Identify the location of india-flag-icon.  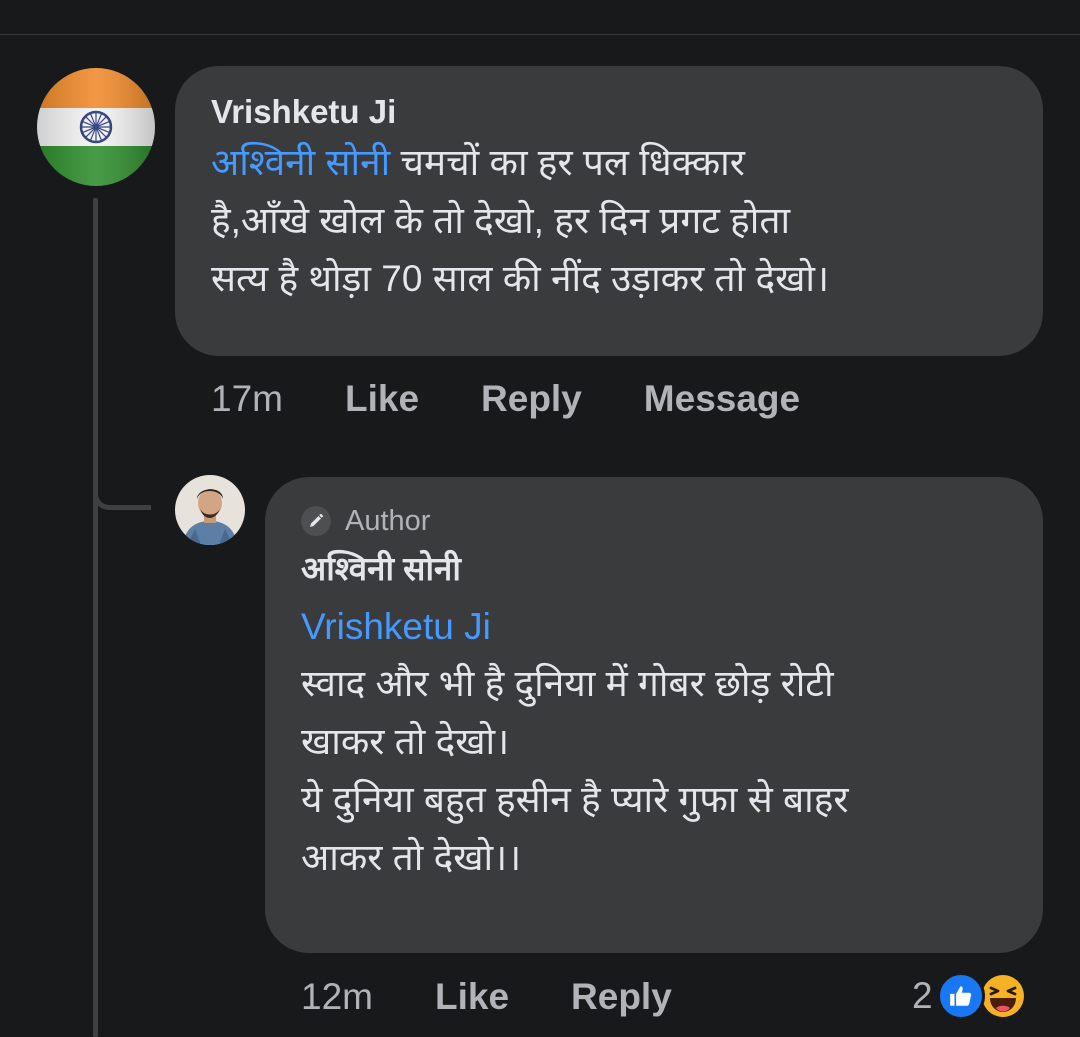
(96, 127).